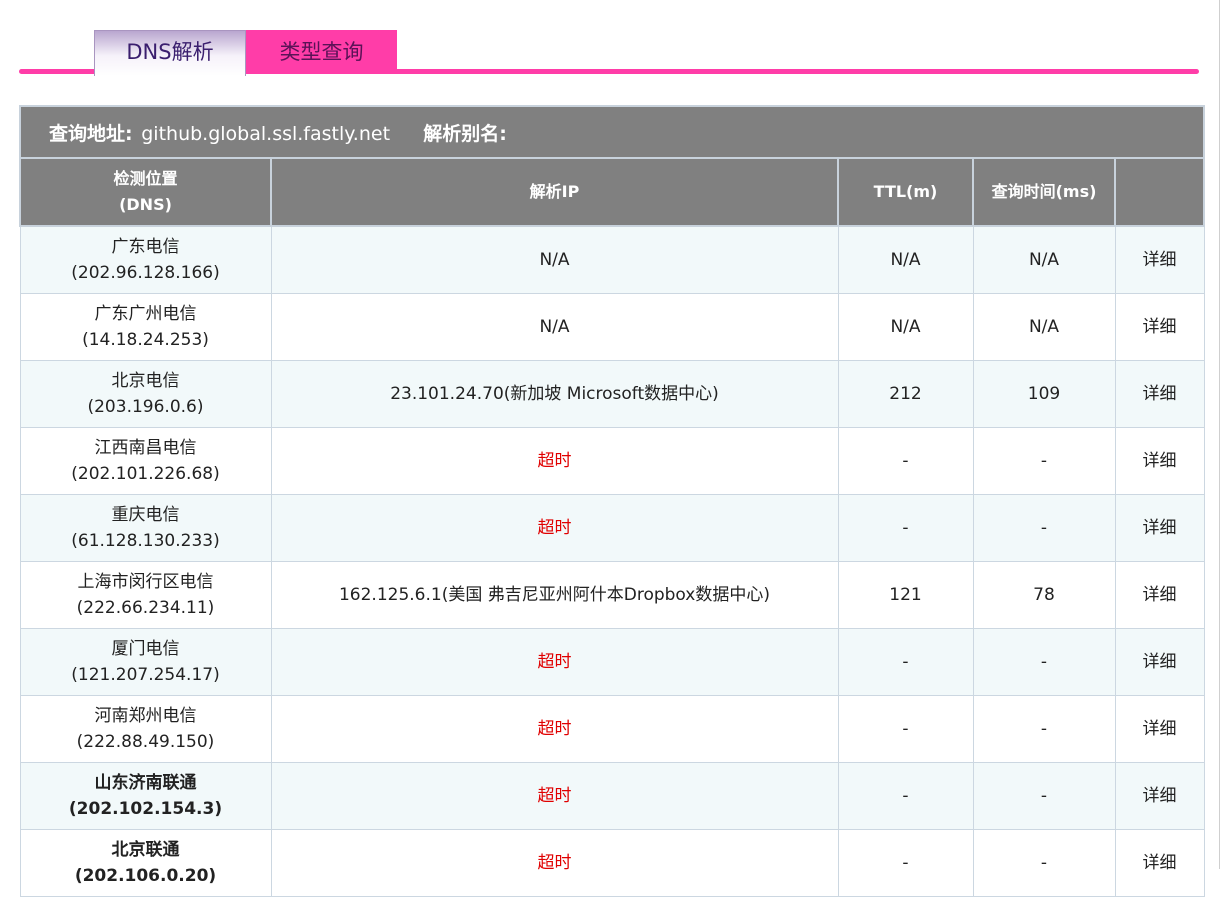  What do you see at coordinates (1044, 595) in the screenshot?
I see `cell-time: 78` at bounding box center [1044, 595].